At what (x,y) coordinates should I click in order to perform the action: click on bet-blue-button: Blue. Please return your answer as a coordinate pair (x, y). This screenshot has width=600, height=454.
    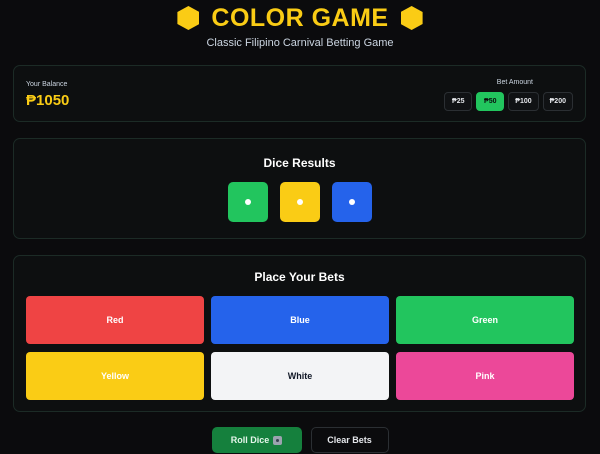
    Looking at the image, I should click on (300, 320).